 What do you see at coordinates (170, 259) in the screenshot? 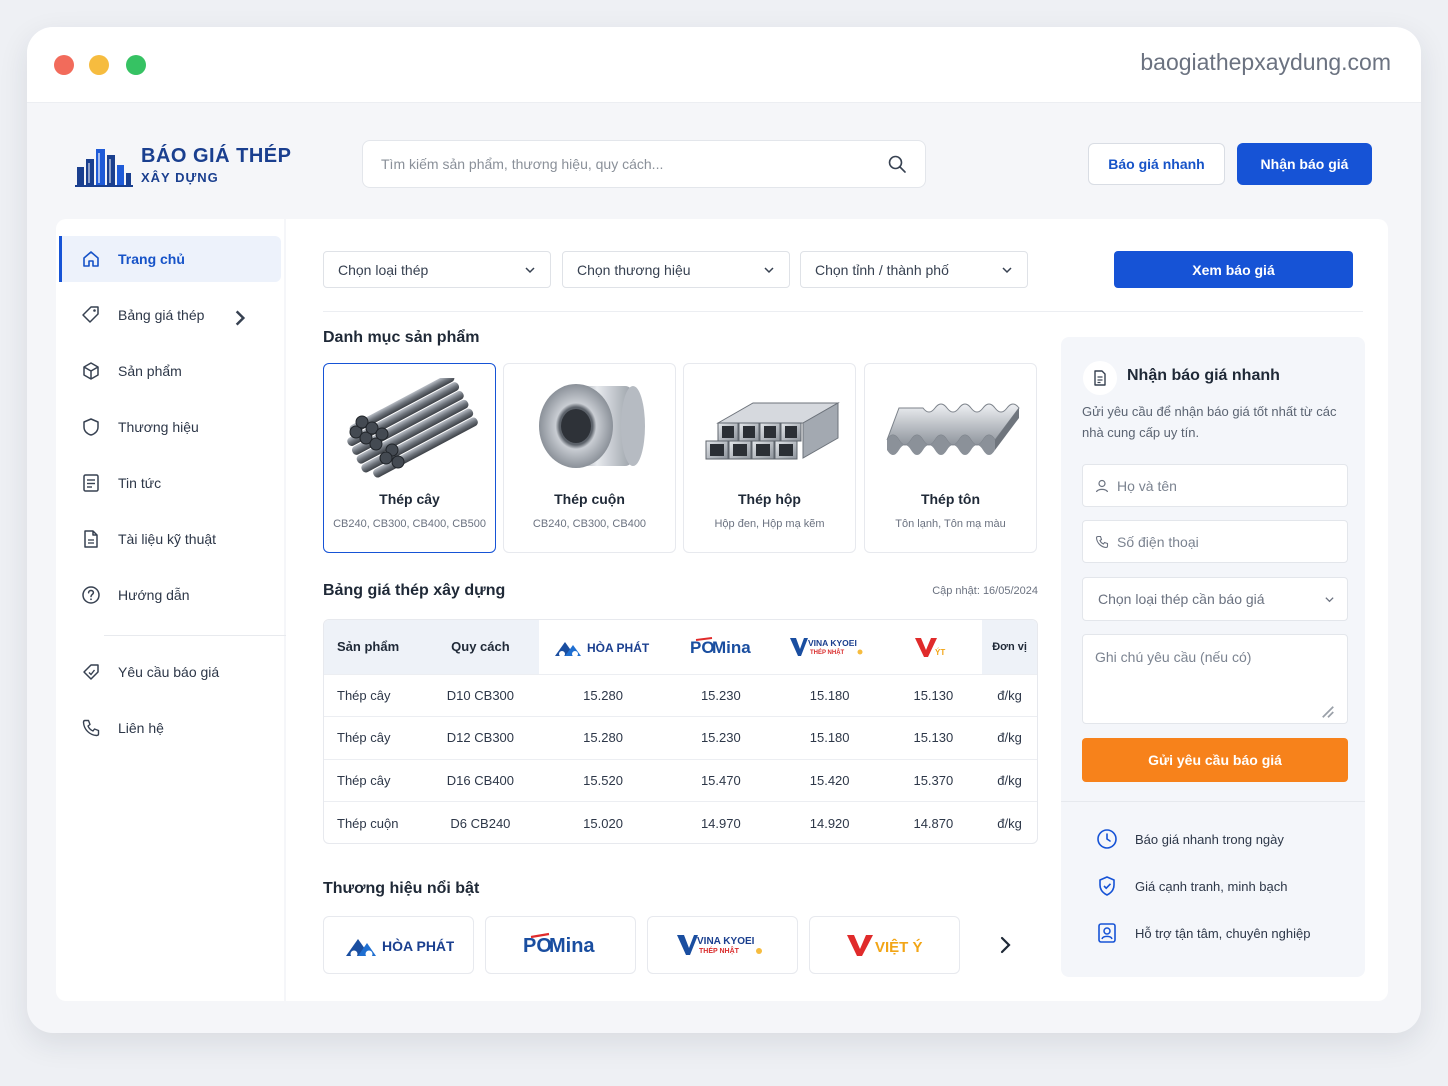
I see `sidebar-item-home: Trang chủ` at bounding box center [170, 259].